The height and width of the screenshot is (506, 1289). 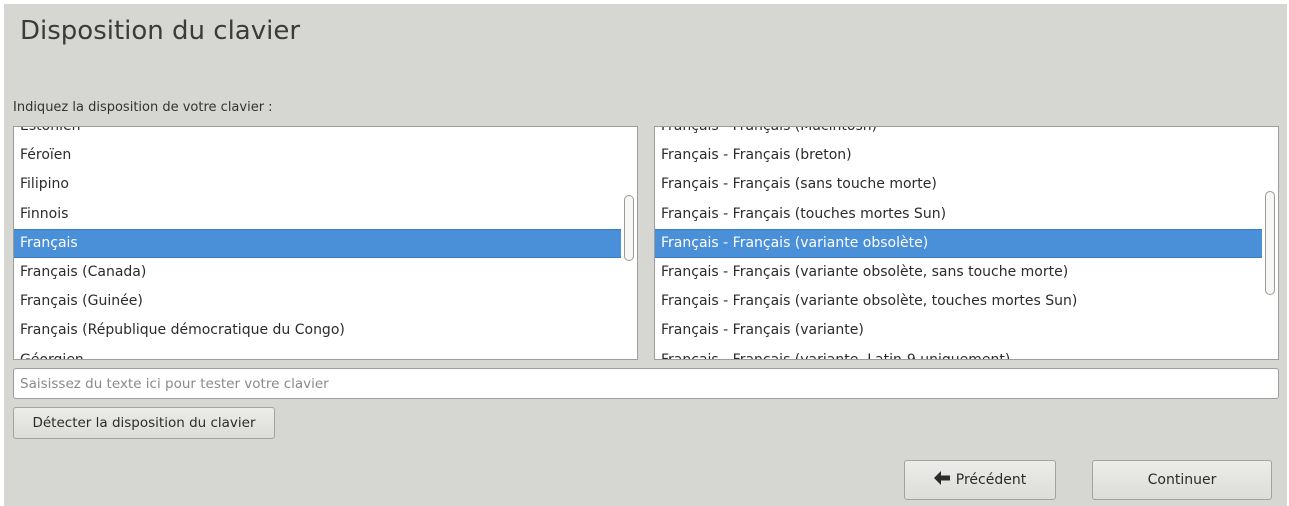 What do you see at coordinates (646, 383) in the screenshot?
I see `keyboard-test-input` at bounding box center [646, 383].